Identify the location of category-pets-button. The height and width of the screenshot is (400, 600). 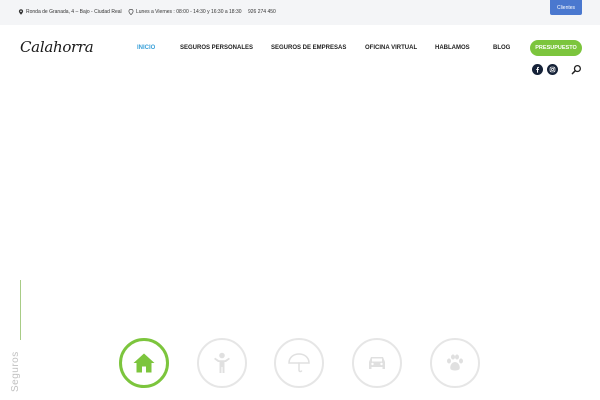
(455, 363).